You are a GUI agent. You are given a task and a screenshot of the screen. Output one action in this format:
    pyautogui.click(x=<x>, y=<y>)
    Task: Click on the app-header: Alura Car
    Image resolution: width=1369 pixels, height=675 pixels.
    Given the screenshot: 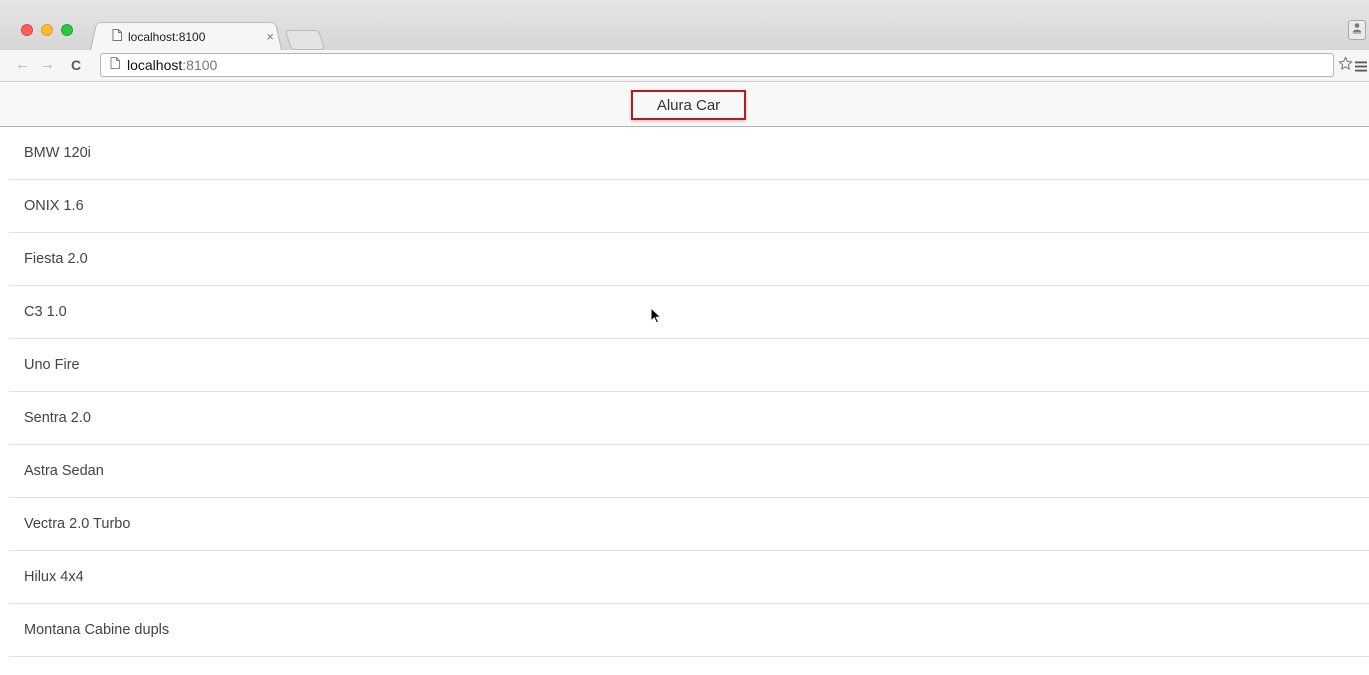 What is the action you would take?
    pyautogui.click(x=684, y=105)
    